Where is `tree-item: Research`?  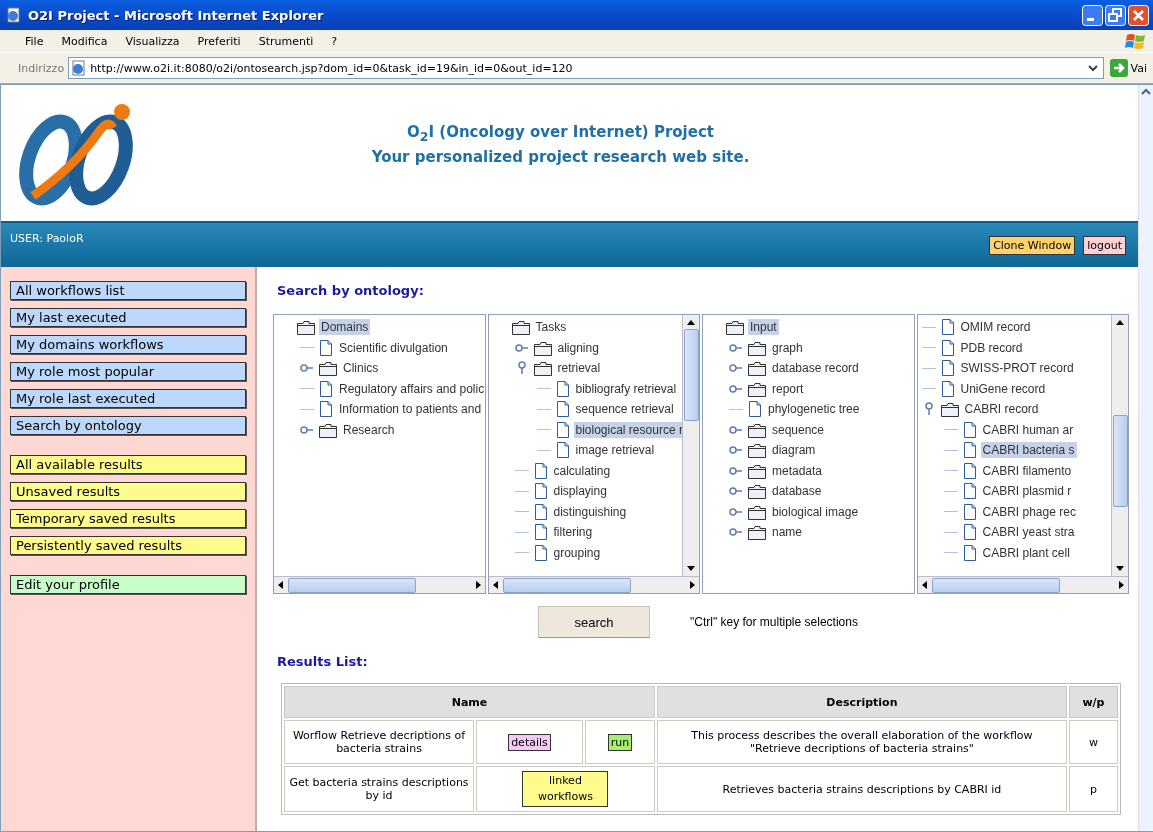
tree-item: Research is located at coordinates (369, 429).